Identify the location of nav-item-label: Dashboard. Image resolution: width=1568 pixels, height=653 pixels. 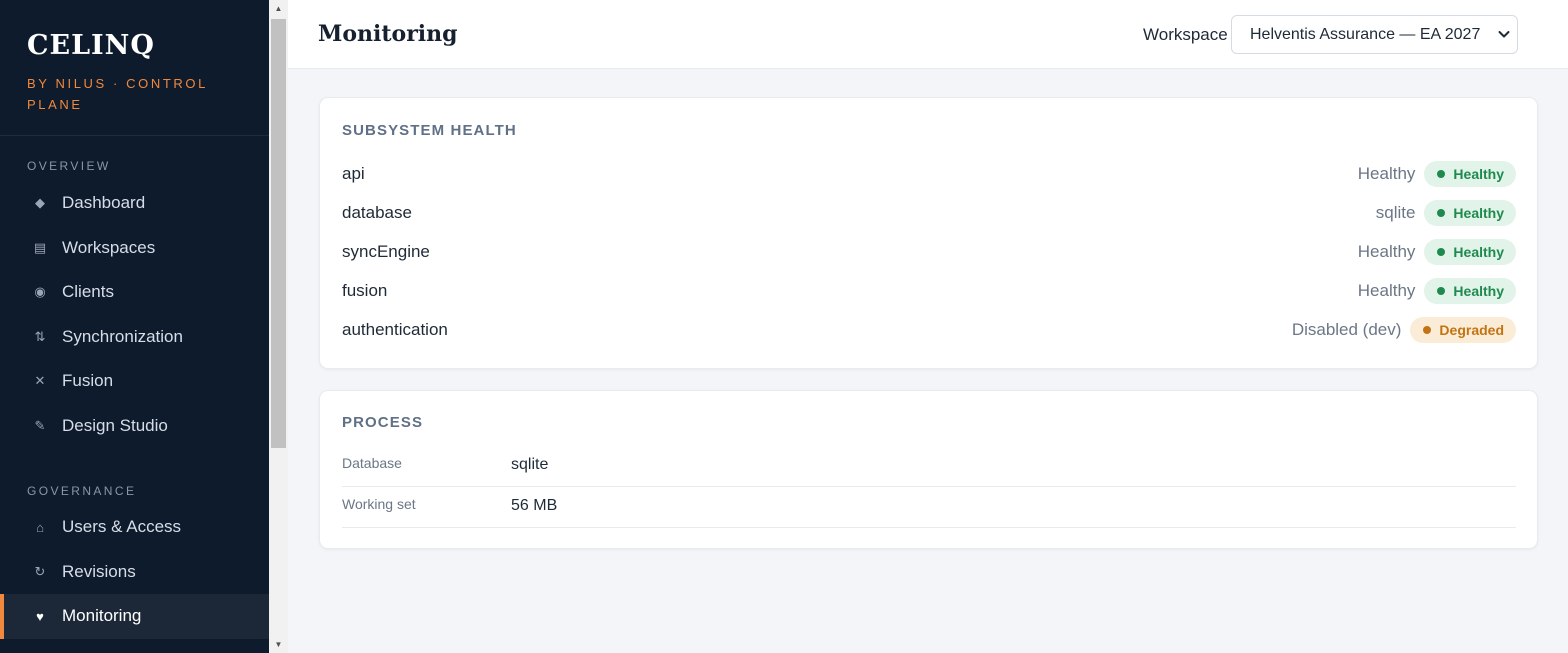
(104, 203).